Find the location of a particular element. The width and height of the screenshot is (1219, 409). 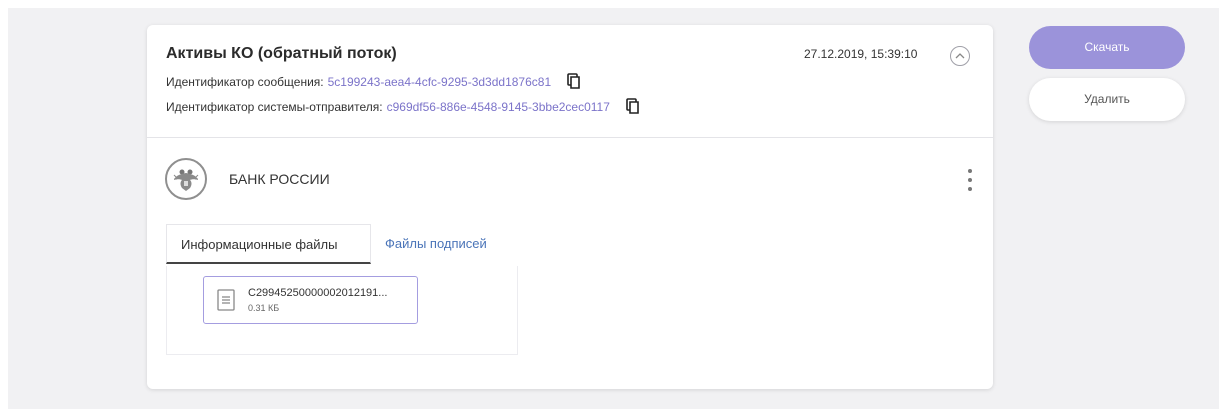

organization-row: БАНК РОССИИ is located at coordinates (247, 179).